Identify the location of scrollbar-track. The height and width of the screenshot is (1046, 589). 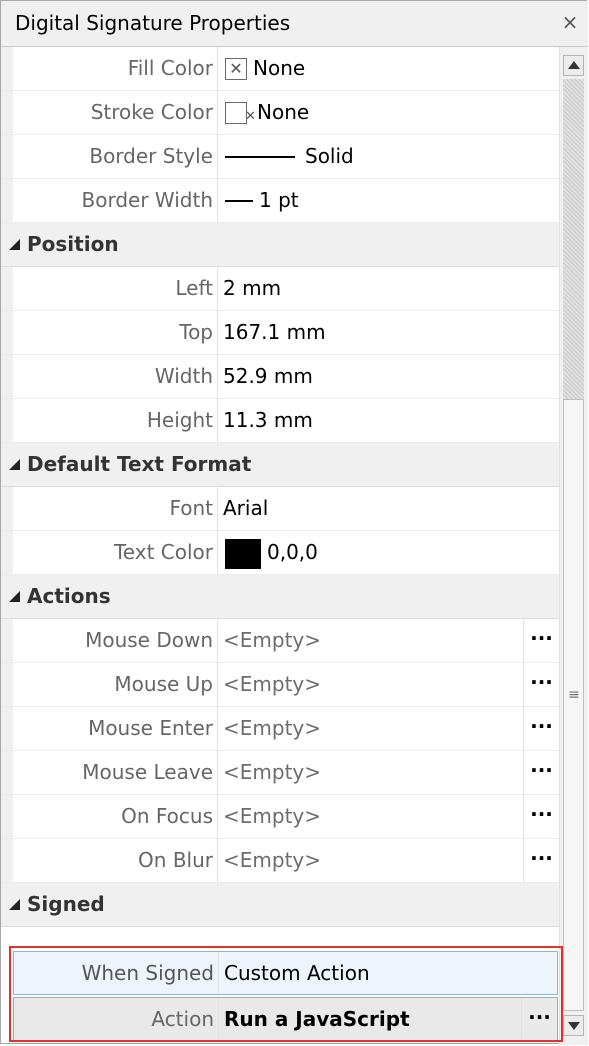
(573, 239).